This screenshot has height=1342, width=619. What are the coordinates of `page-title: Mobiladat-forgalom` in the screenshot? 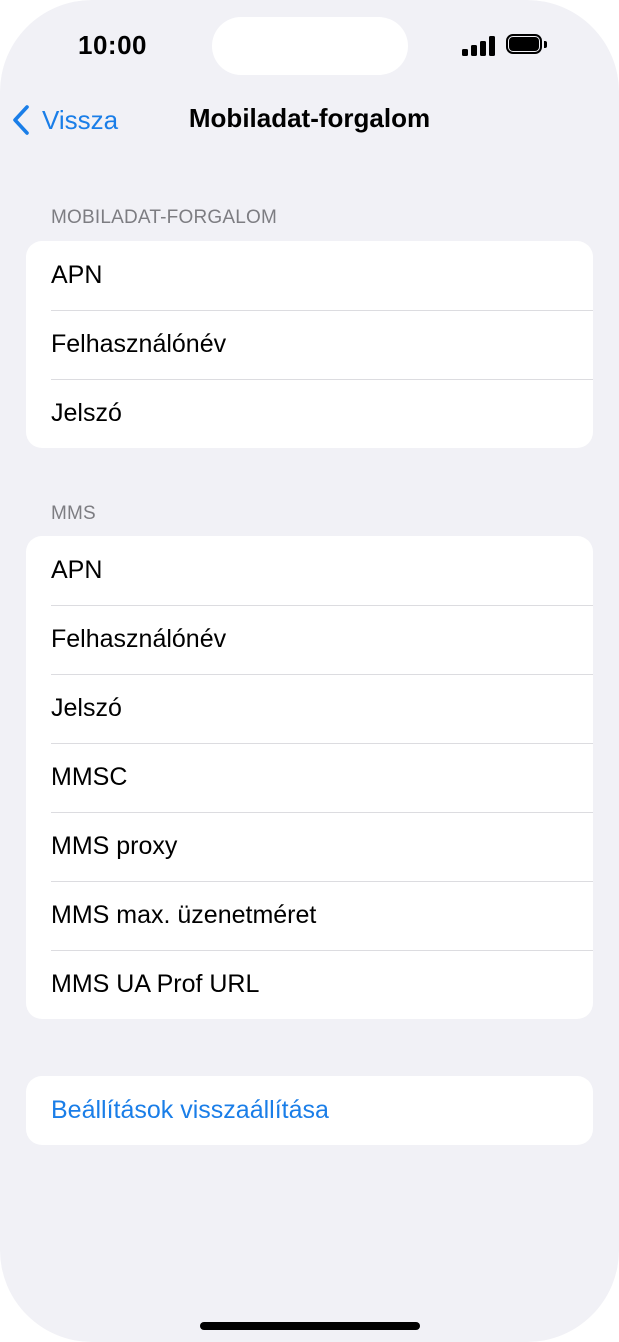 It's located at (309, 118).